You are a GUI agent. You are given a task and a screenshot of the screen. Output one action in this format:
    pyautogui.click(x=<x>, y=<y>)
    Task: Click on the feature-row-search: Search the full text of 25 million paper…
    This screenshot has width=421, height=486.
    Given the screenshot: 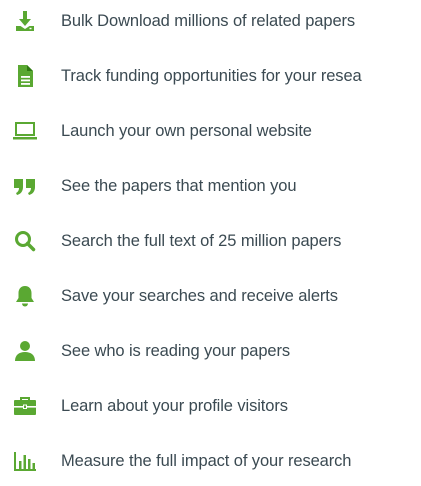 What is the action you would take?
    pyautogui.click(x=210, y=241)
    